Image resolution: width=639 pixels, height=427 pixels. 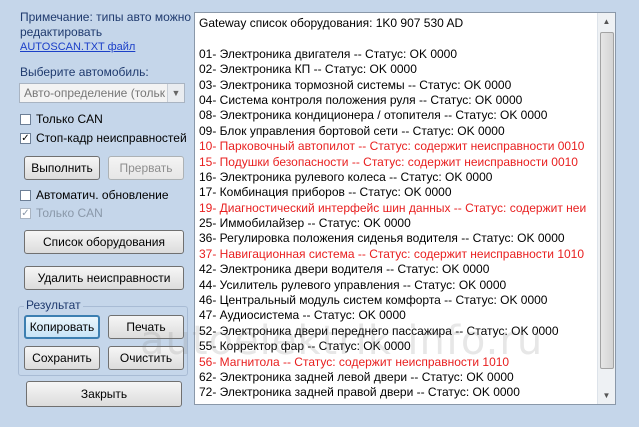 What do you see at coordinates (146, 327) in the screenshot?
I see `print-button: Печать` at bounding box center [146, 327].